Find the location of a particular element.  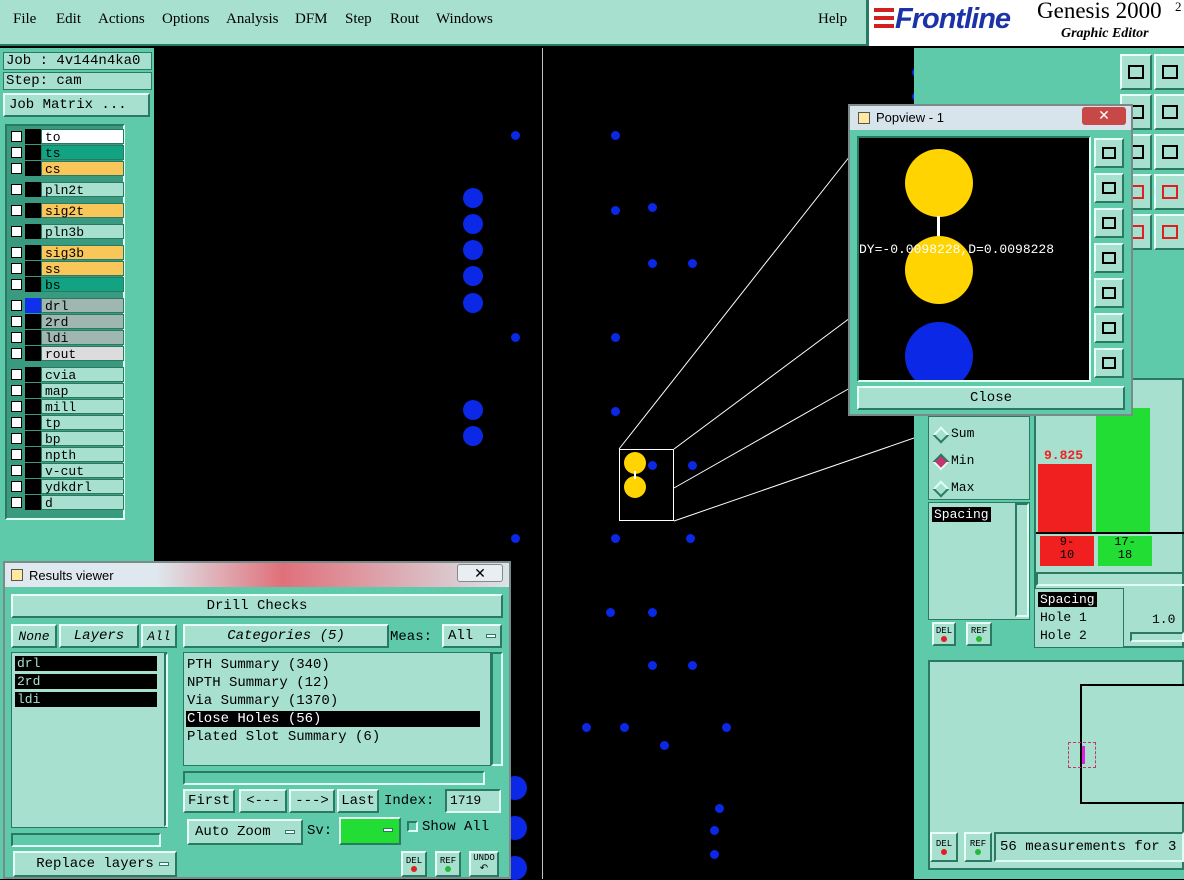

layer-row-mill: mill is located at coordinates (66, 407).